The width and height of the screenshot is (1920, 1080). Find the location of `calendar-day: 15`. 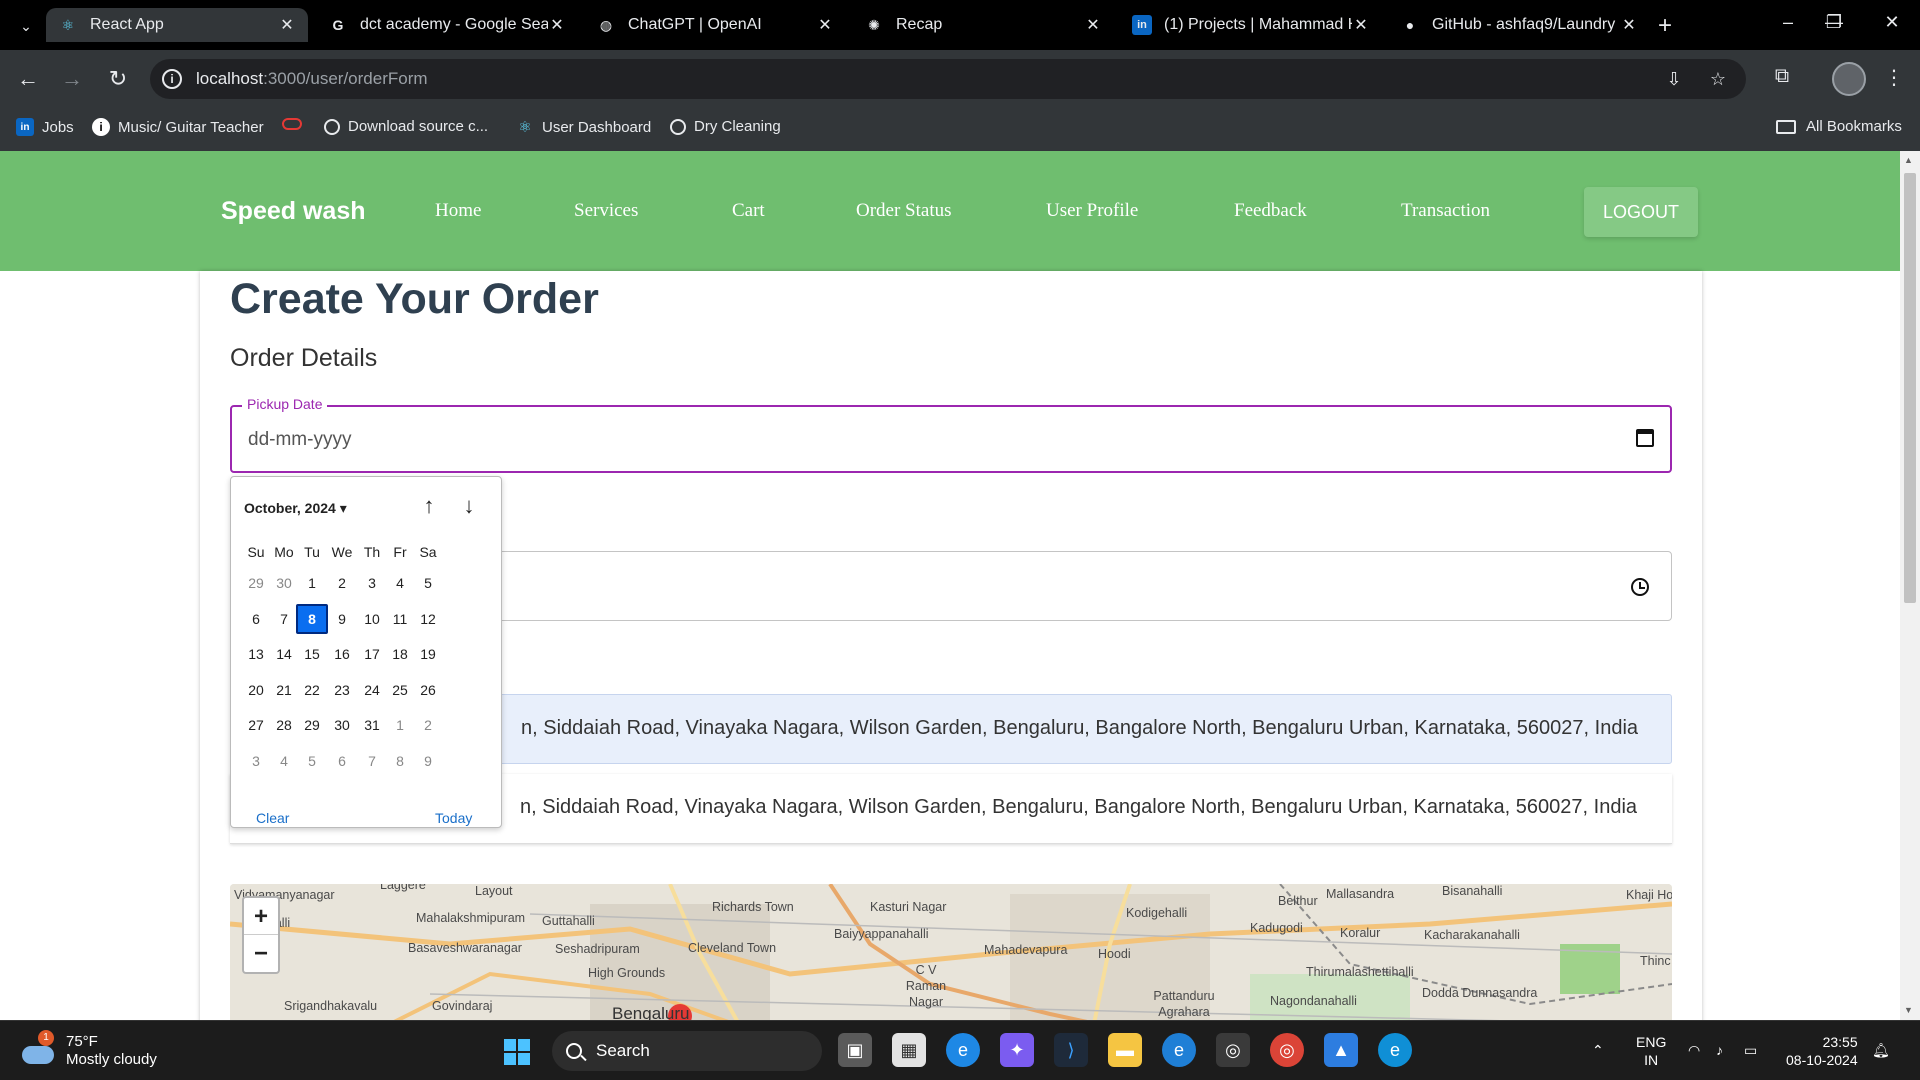

calendar-day: 15 is located at coordinates (312, 654).